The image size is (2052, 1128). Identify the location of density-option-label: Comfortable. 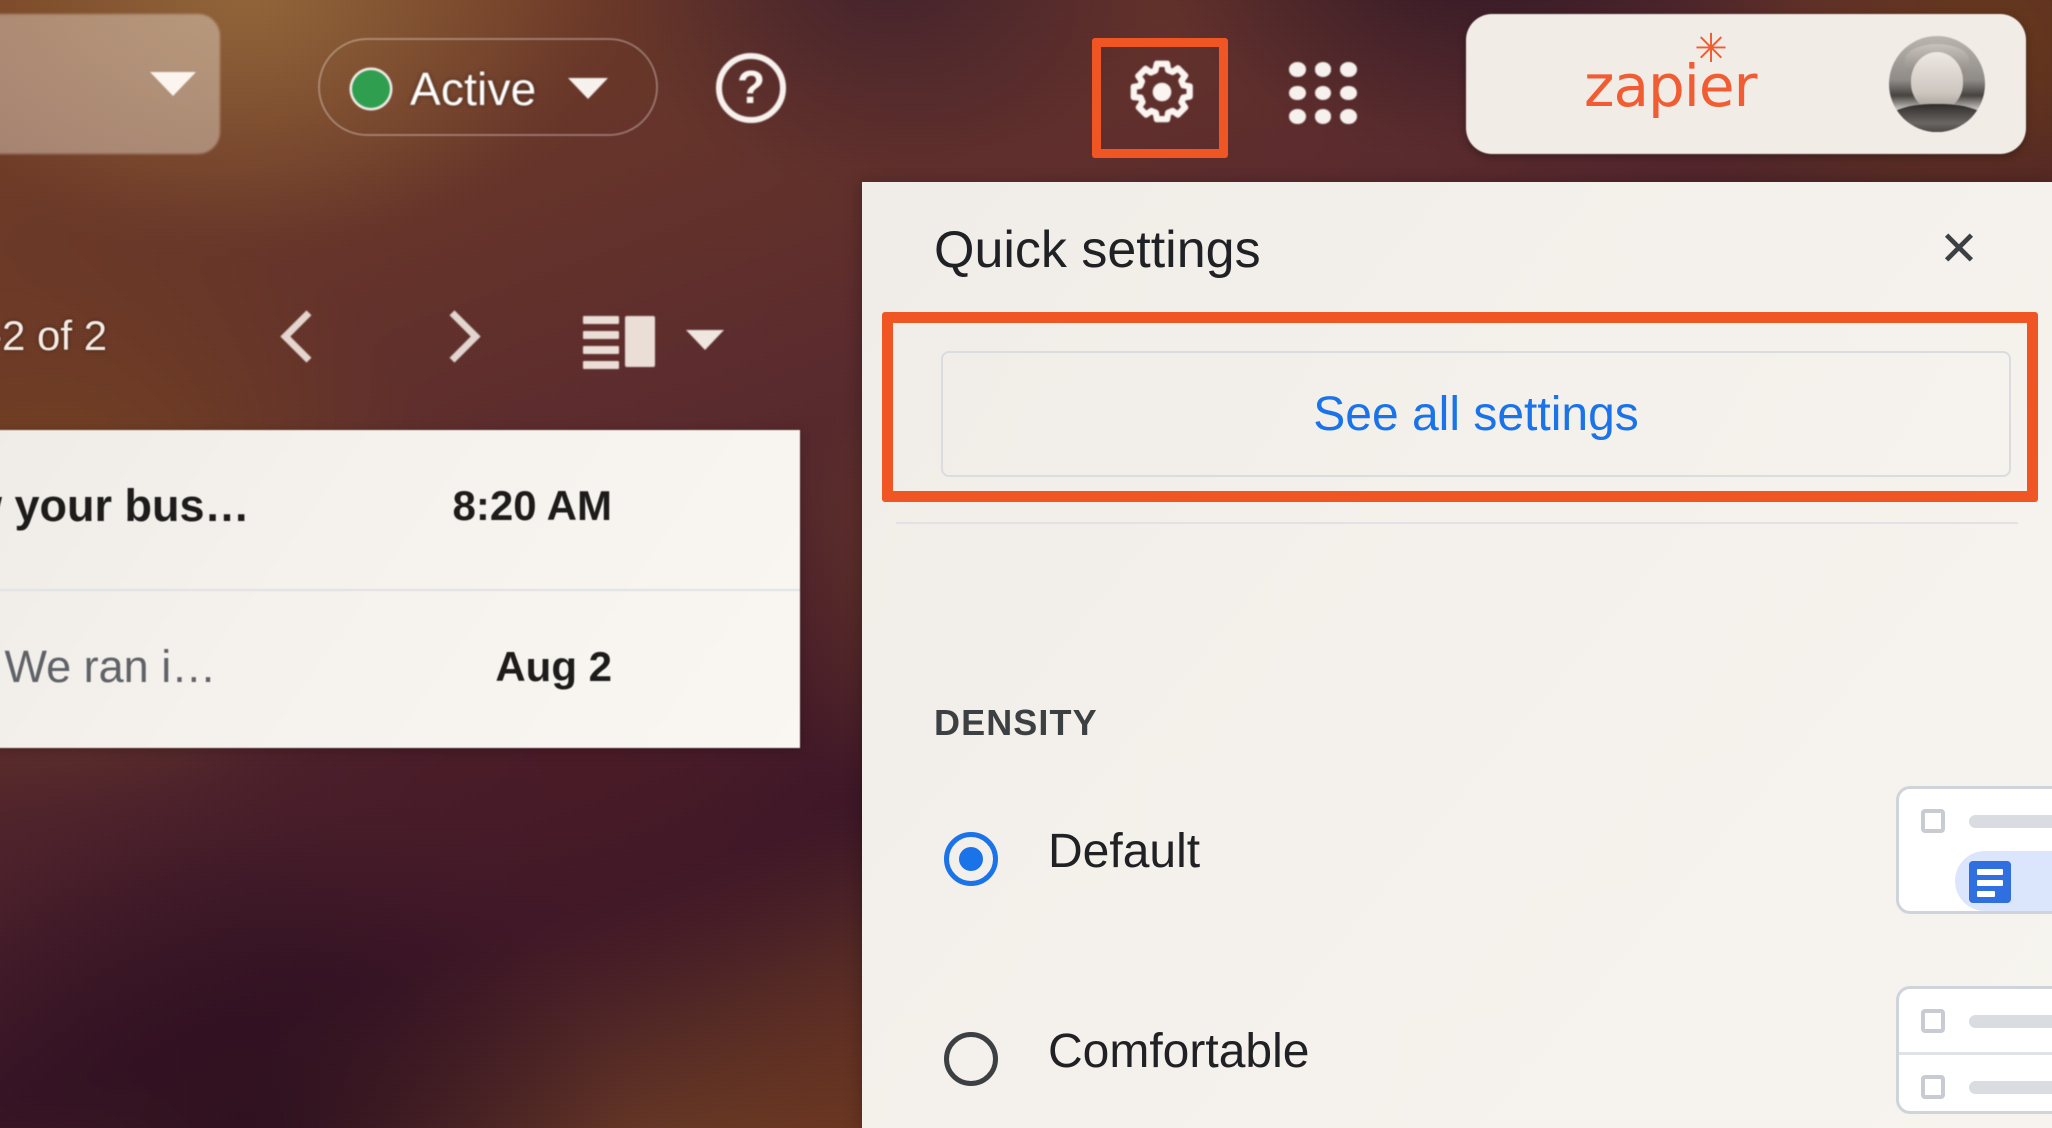
(1179, 1051).